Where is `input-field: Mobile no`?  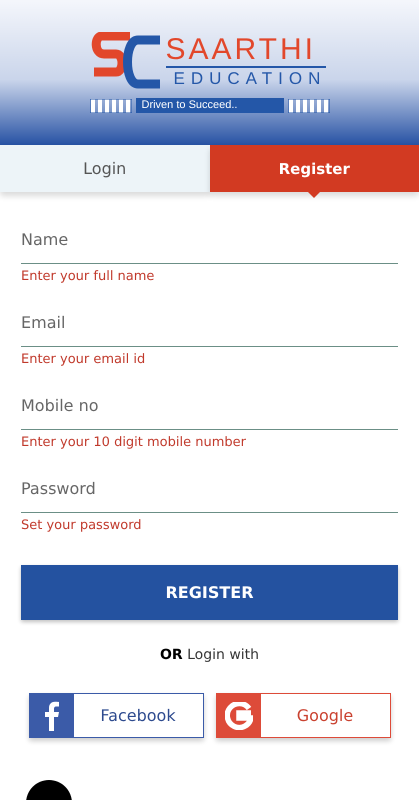 input-field: Mobile no is located at coordinates (209, 409).